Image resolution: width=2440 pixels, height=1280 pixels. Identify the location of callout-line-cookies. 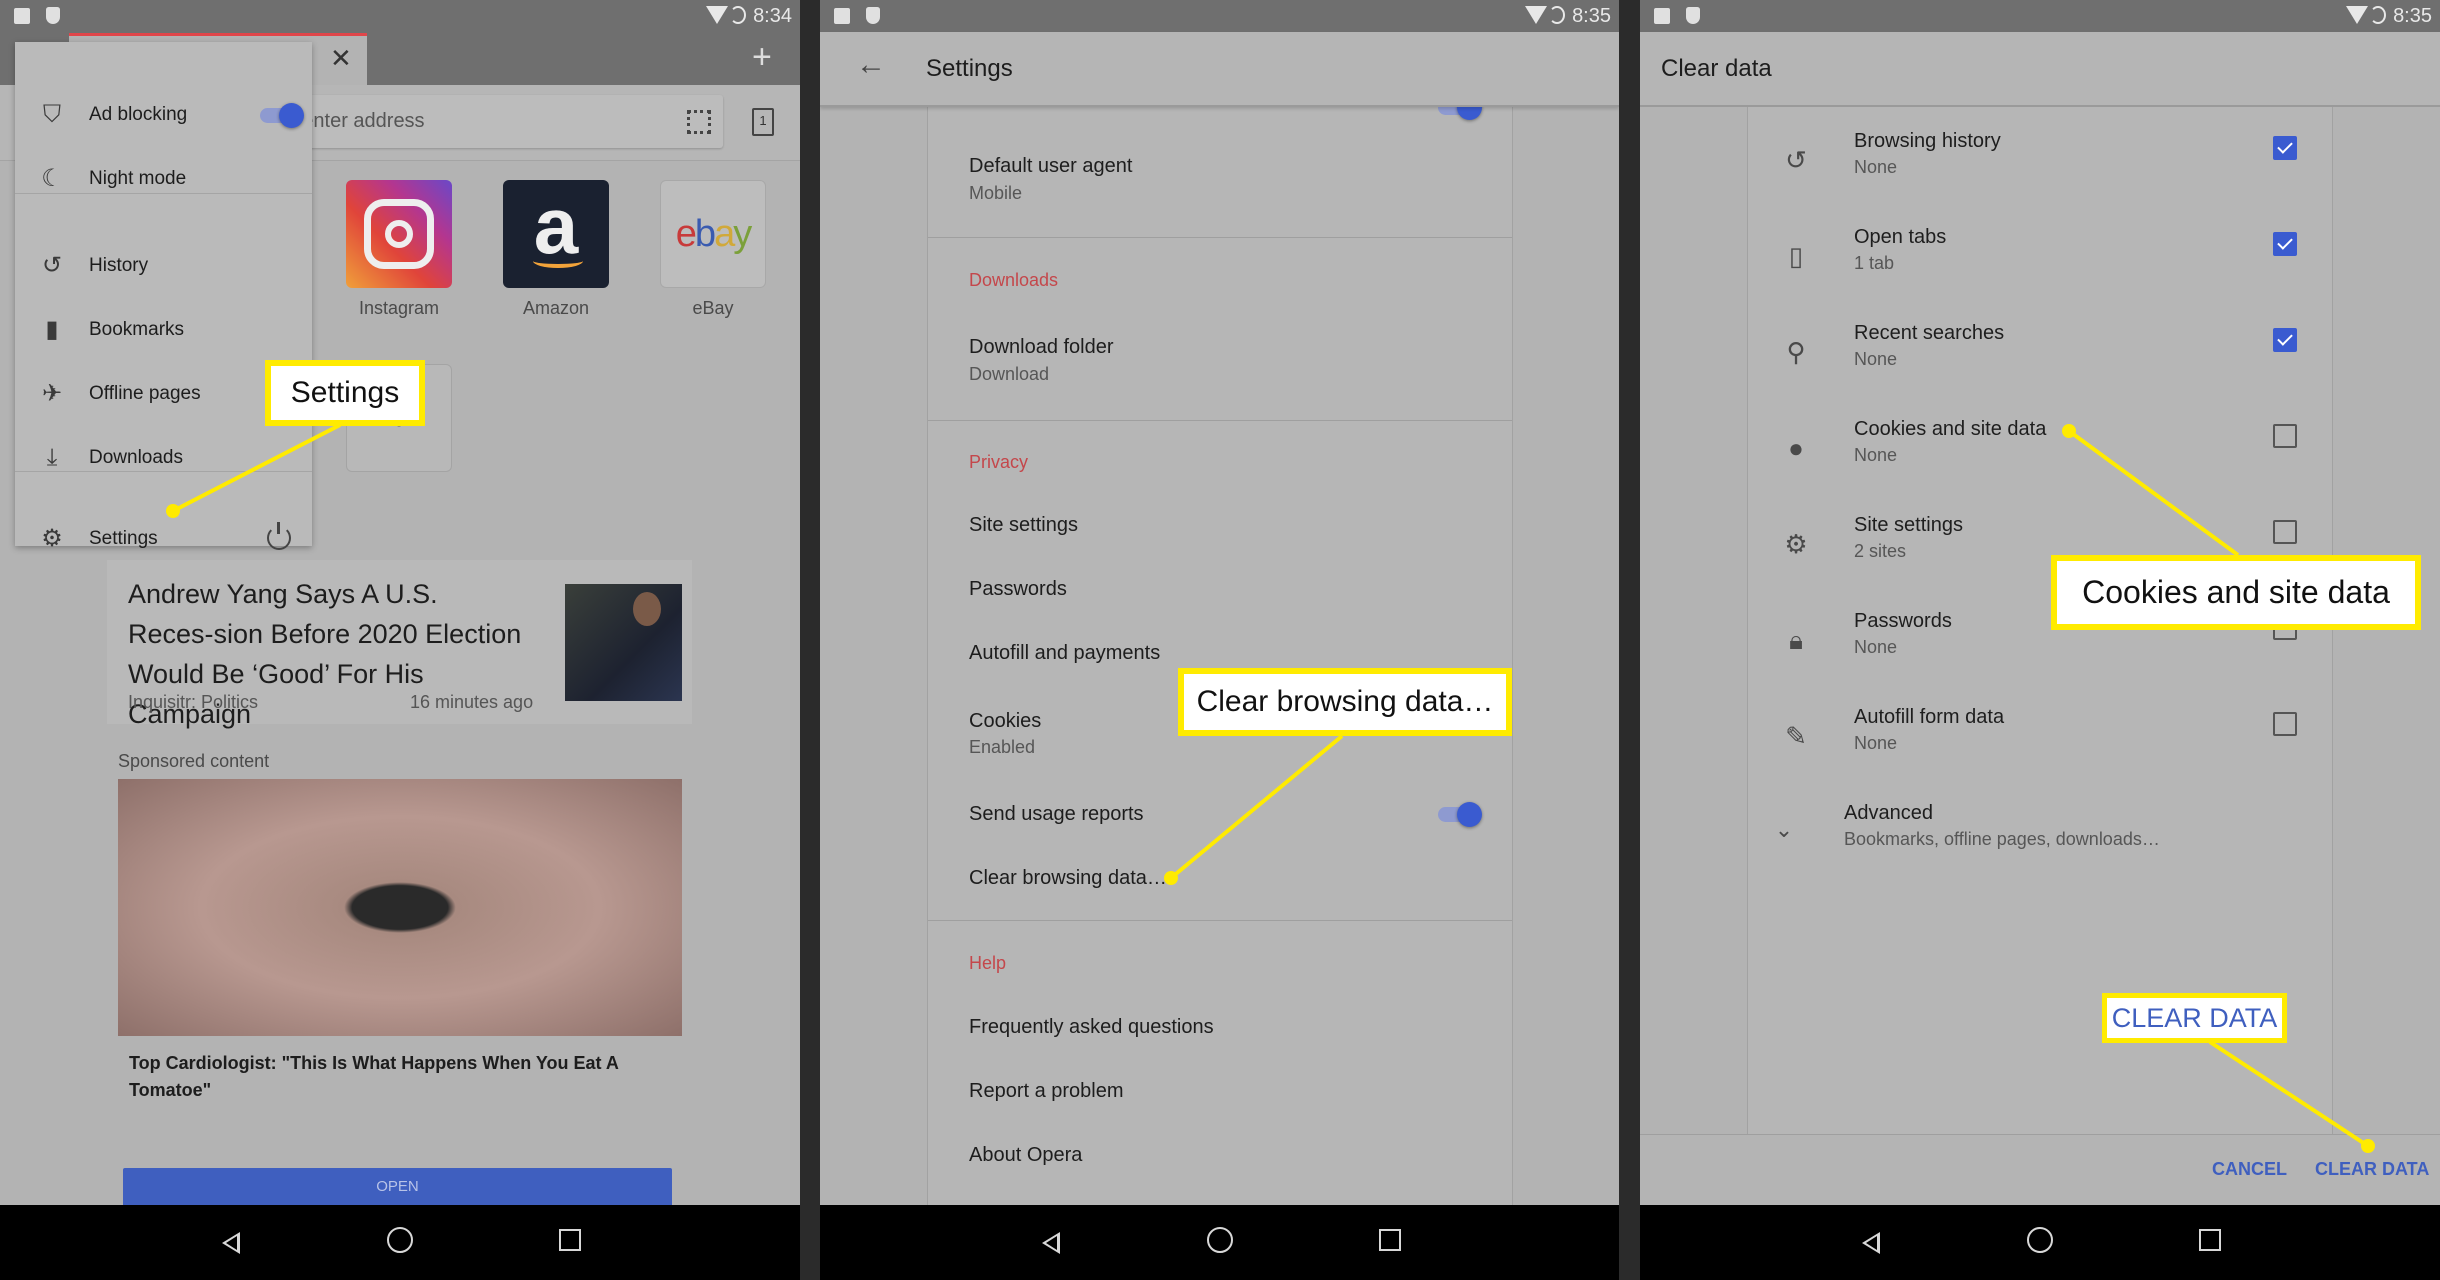
(2153, 493).